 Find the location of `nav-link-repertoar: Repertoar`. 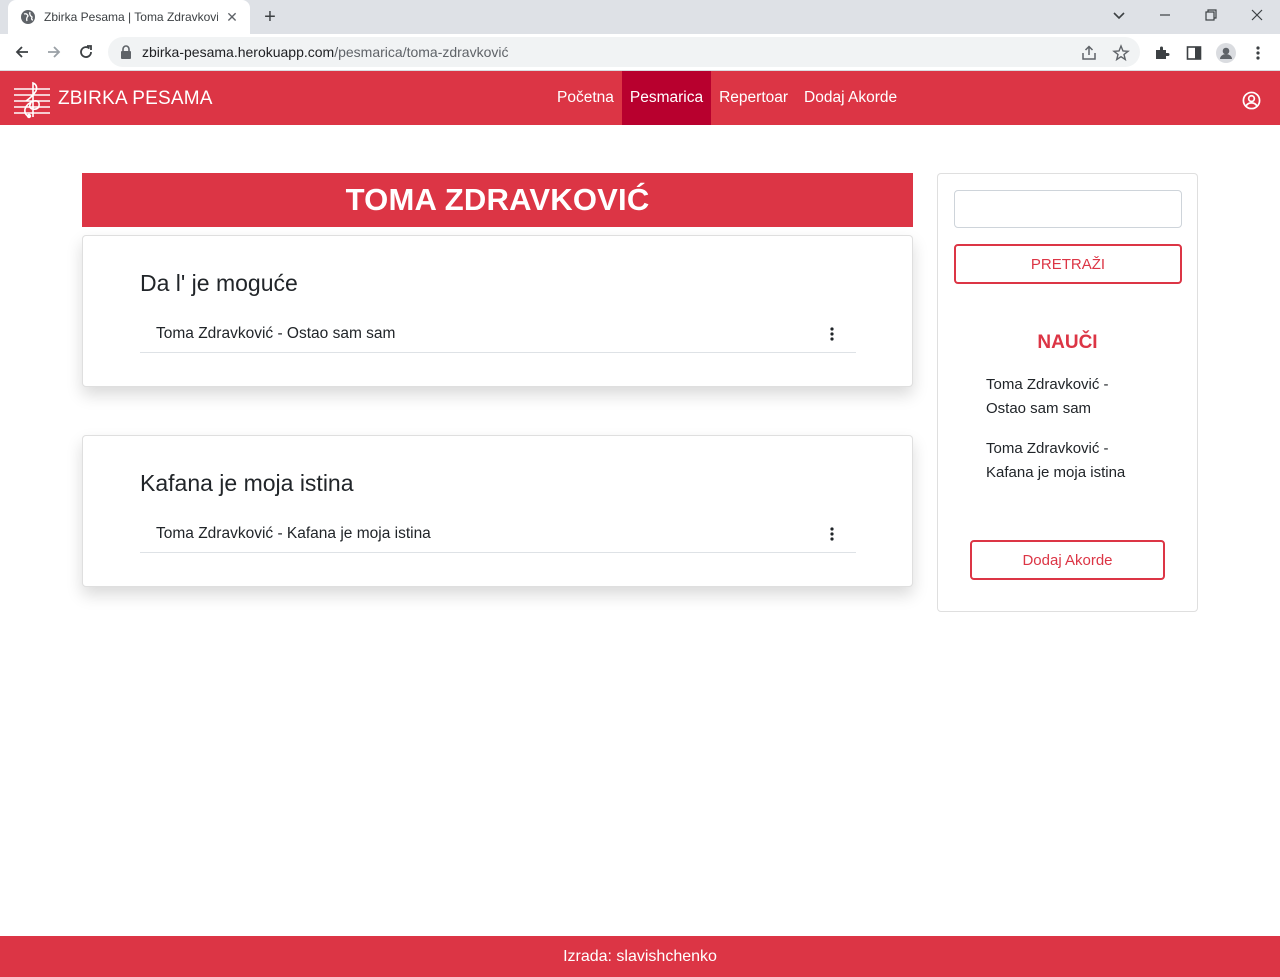

nav-link-repertoar: Repertoar is located at coordinates (753, 98).